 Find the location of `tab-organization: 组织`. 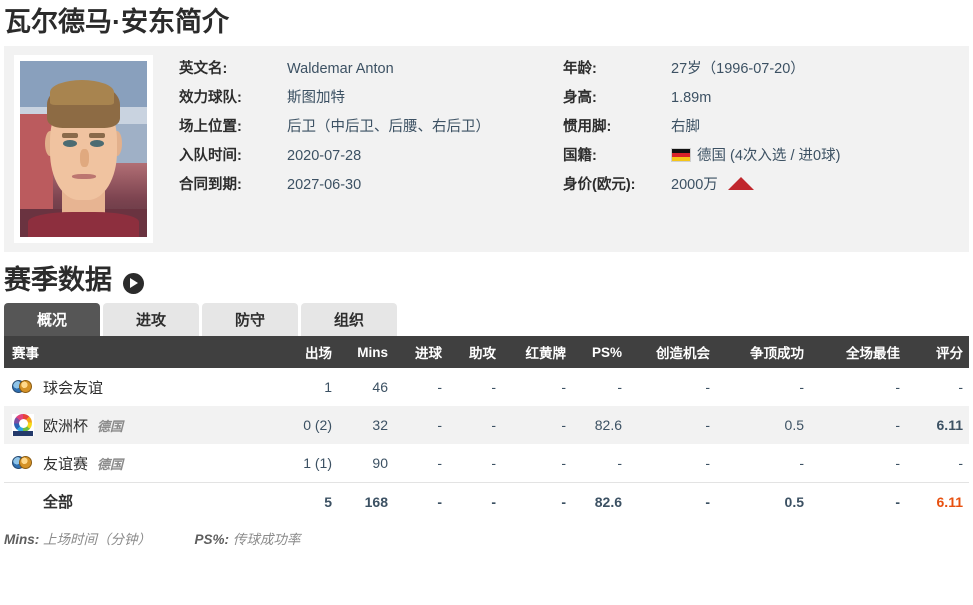

tab-organization: 组织 is located at coordinates (349, 320).